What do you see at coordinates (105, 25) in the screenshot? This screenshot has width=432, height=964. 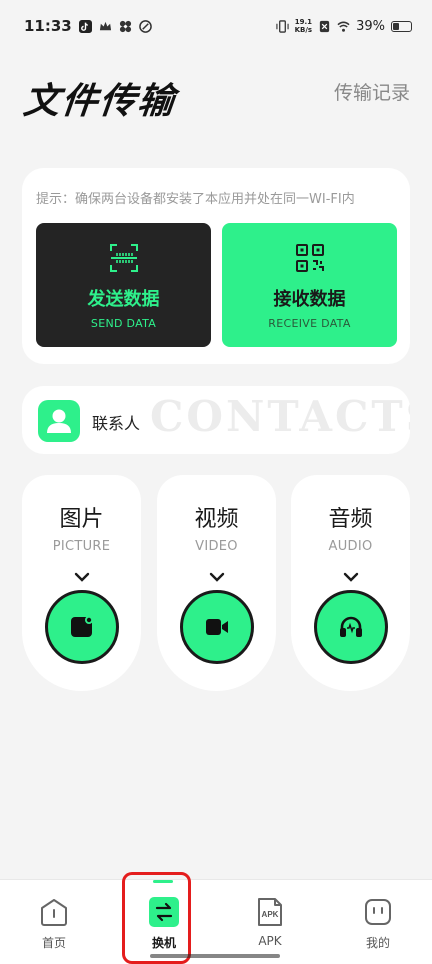 I see `crown-icon` at bounding box center [105, 25].